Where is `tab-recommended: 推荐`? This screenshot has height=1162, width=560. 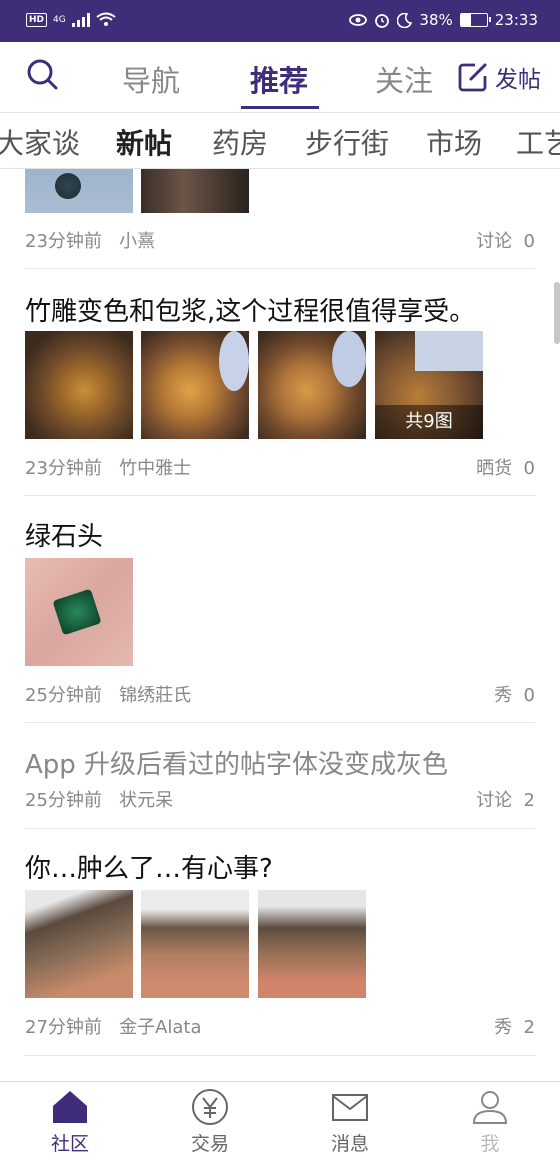 tab-recommended: 推荐 is located at coordinates (279, 79).